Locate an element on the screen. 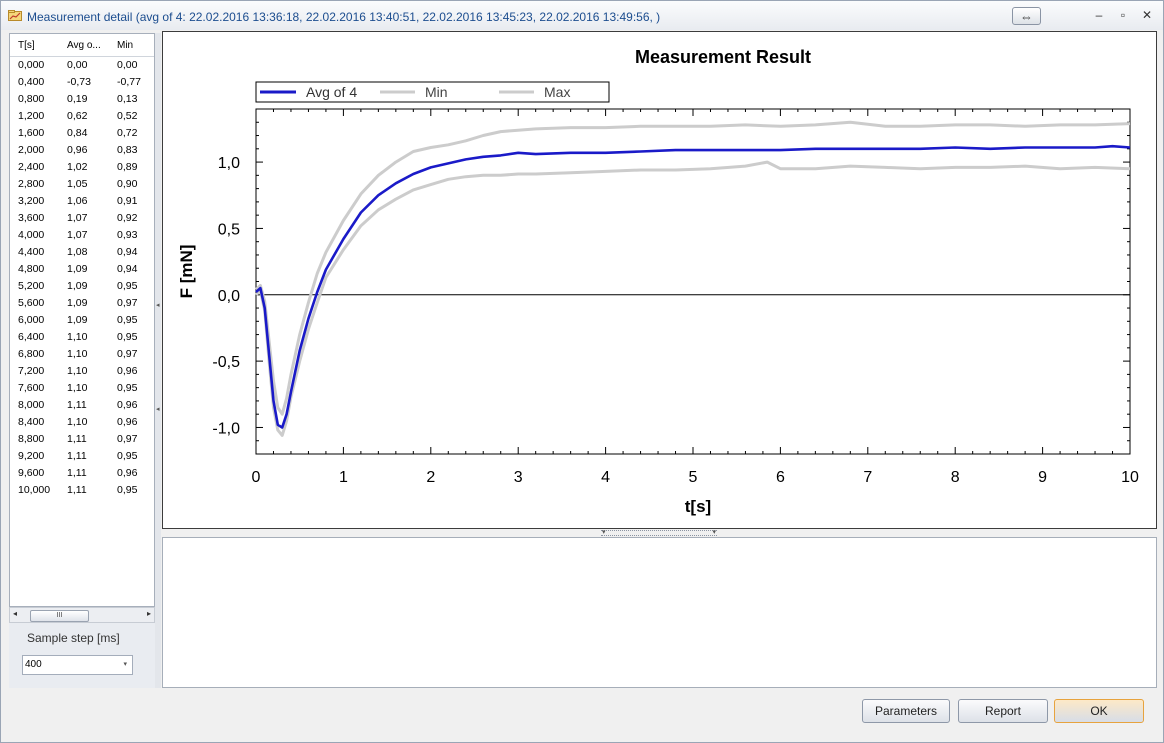  table-row: 3,200 1,06 0,91 is located at coordinates (82, 201).